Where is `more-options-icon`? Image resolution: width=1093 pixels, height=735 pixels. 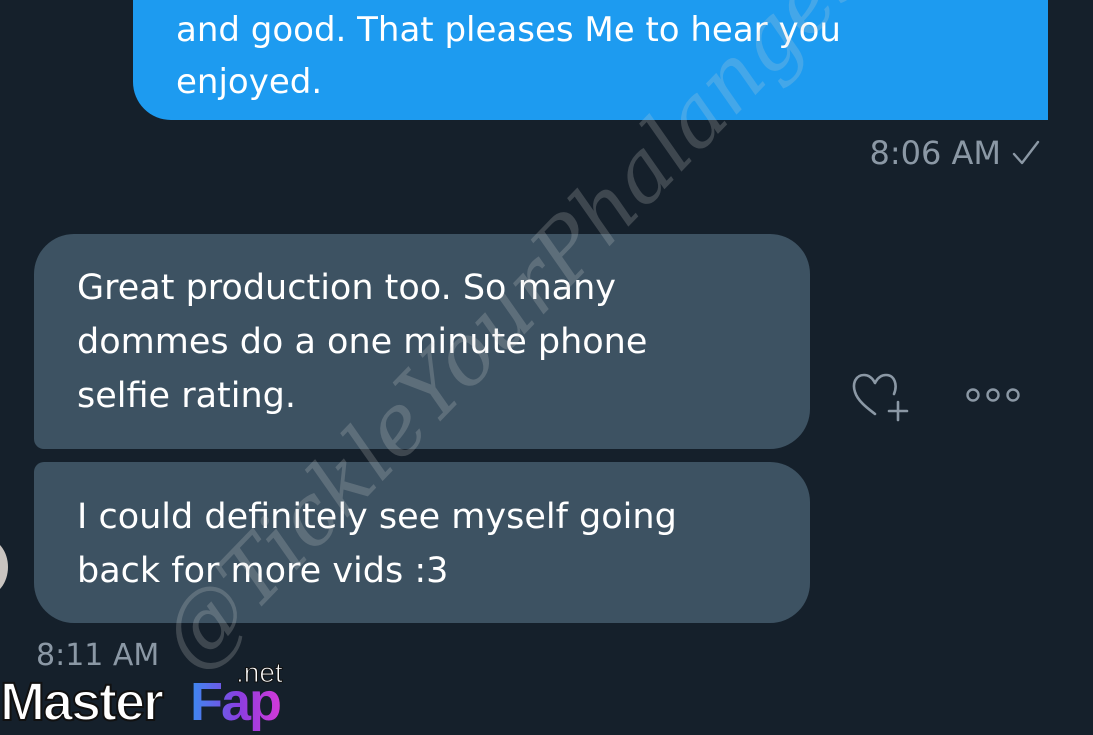
more-options-icon is located at coordinates (993, 395).